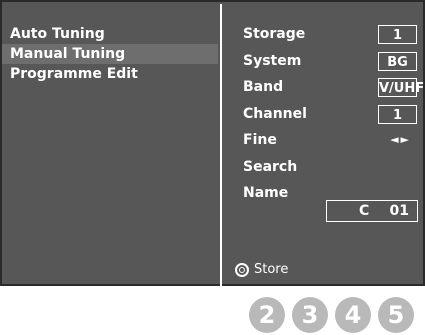 This screenshot has width=425, height=335. What do you see at coordinates (399, 211) in the screenshot?
I see `name-value-number: 01` at bounding box center [399, 211].